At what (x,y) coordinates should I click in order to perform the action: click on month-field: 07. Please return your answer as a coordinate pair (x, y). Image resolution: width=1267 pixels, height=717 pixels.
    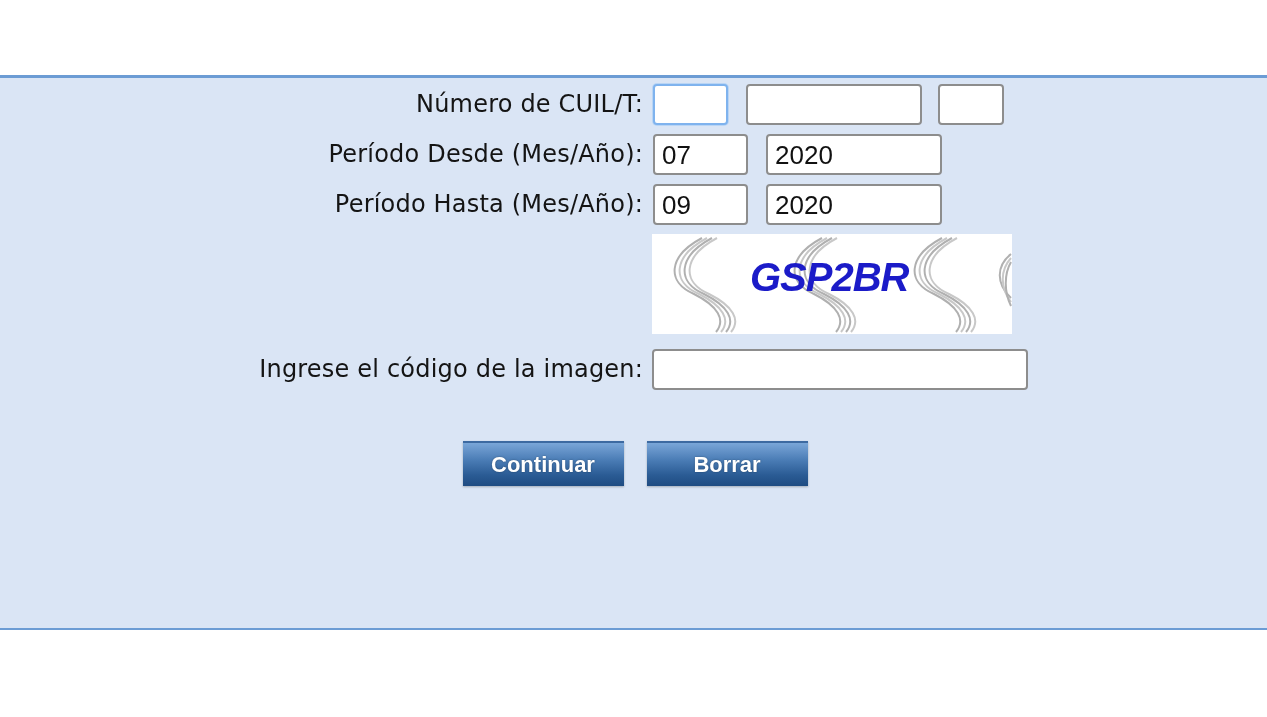
    Looking at the image, I should click on (700, 154).